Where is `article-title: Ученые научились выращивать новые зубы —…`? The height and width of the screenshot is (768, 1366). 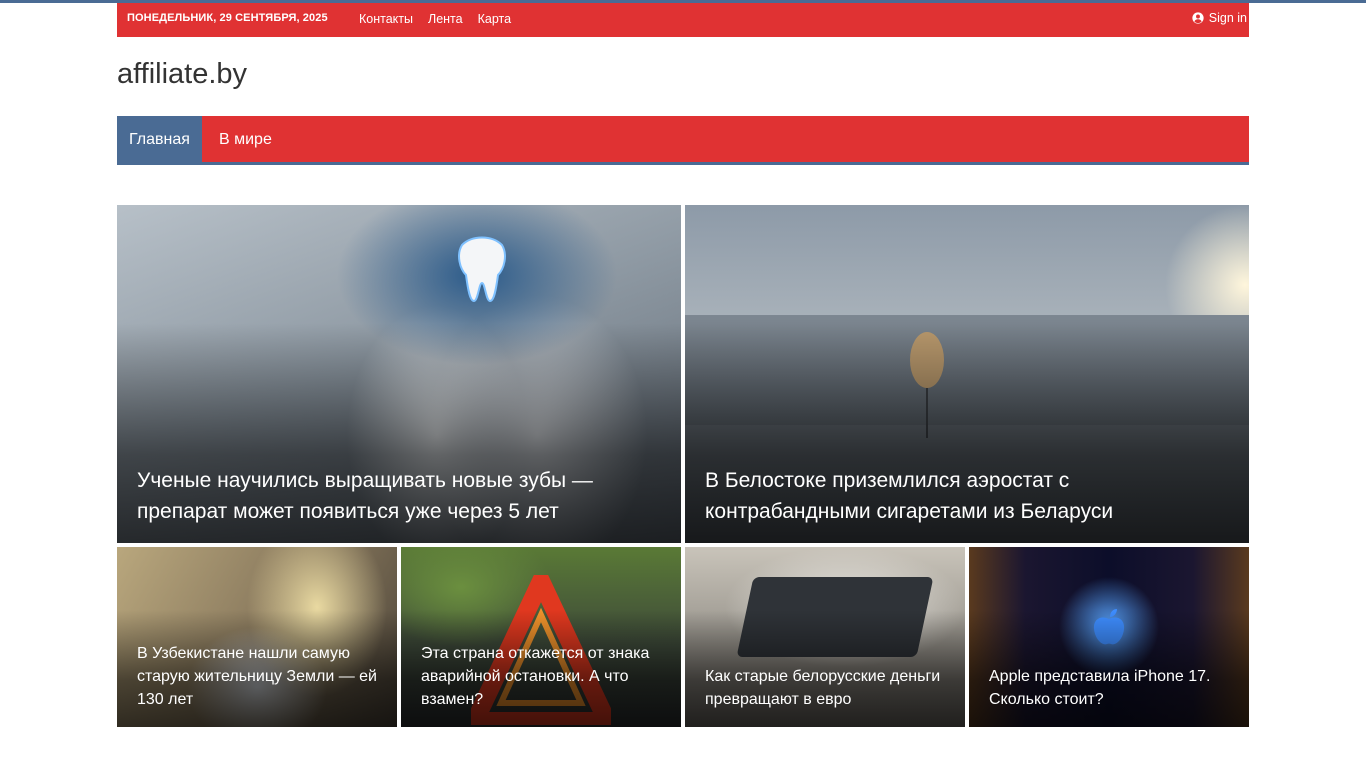 article-title: Ученые научились выращивать новые зубы —… is located at coordinates (399, 496).